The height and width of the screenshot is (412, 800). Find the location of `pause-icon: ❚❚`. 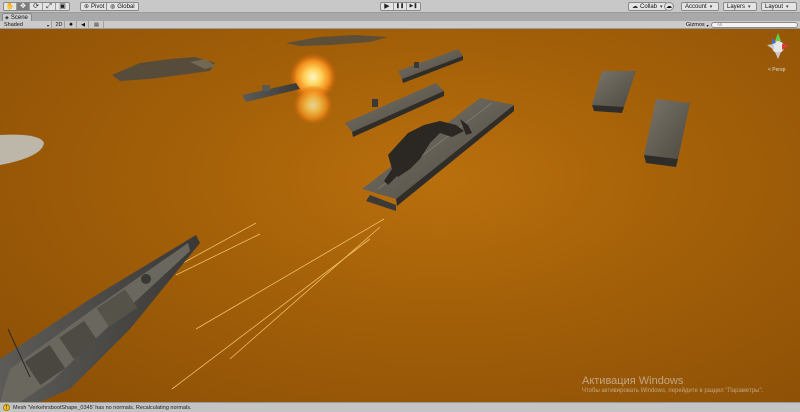

pause-icon: ❚❚ is located at coordinates (400, 6).